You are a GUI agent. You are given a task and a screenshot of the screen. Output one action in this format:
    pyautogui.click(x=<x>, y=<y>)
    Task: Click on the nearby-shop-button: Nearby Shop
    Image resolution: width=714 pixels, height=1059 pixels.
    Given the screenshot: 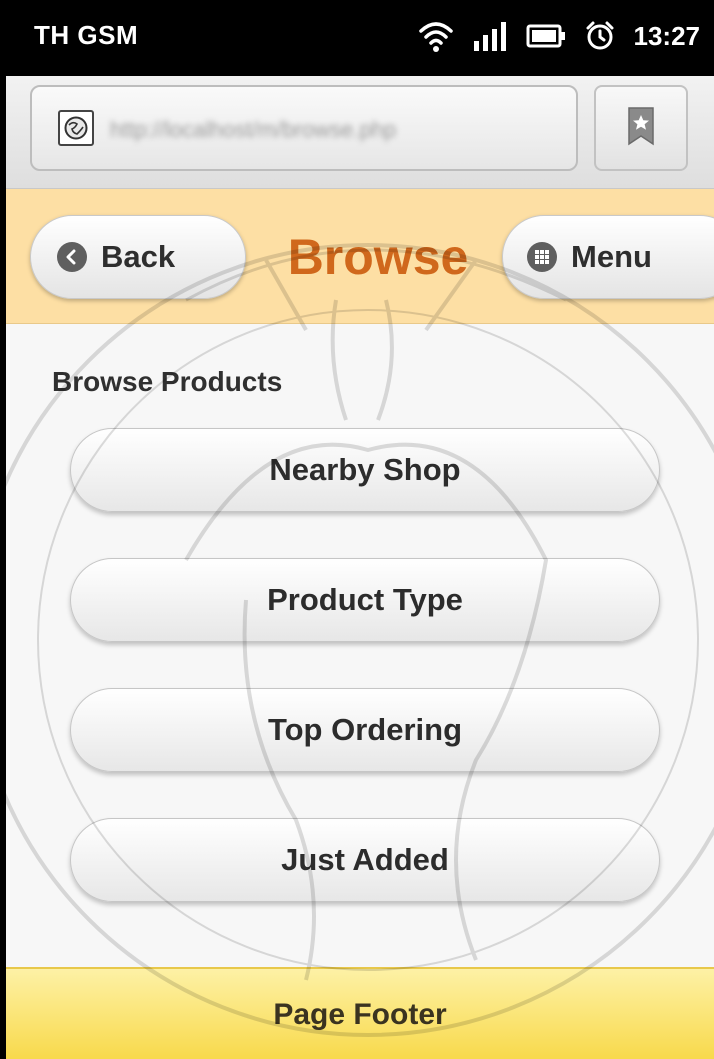 What is the action you would take?
    pyautogui.click(x=365, y=470)
    